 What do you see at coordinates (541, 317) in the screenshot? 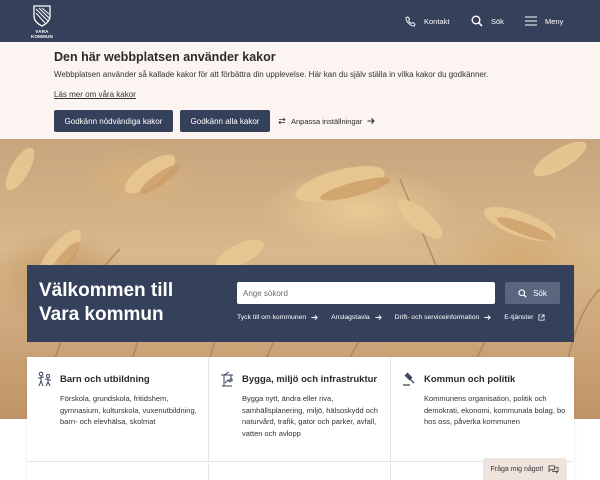
I see `external-link-icon` at bounding box center [541, 317].